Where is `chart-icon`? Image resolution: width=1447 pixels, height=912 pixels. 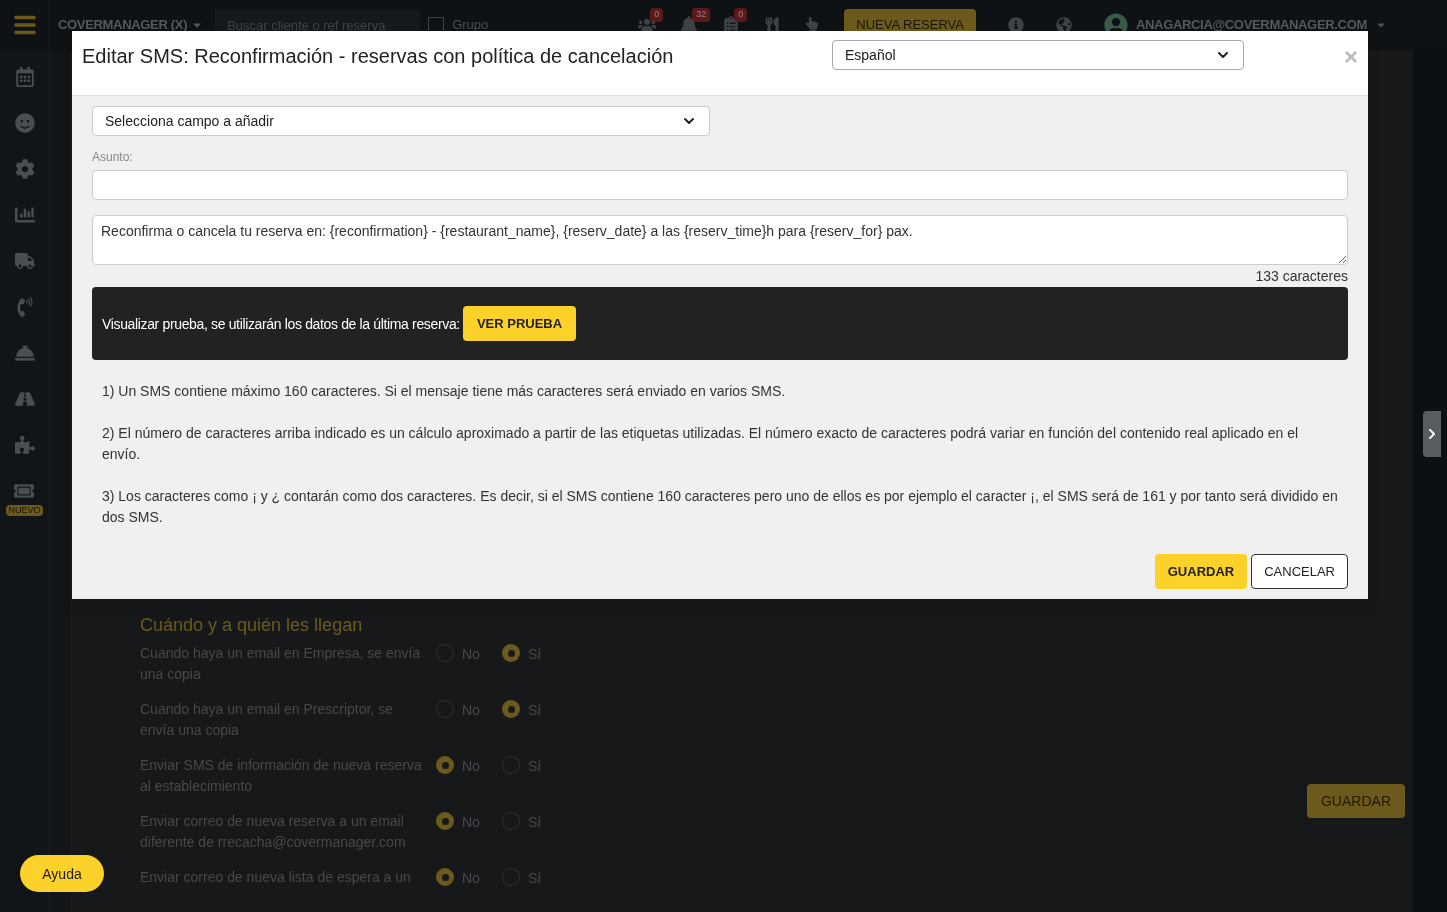
chart-icon is located at coordinates (24, 215).